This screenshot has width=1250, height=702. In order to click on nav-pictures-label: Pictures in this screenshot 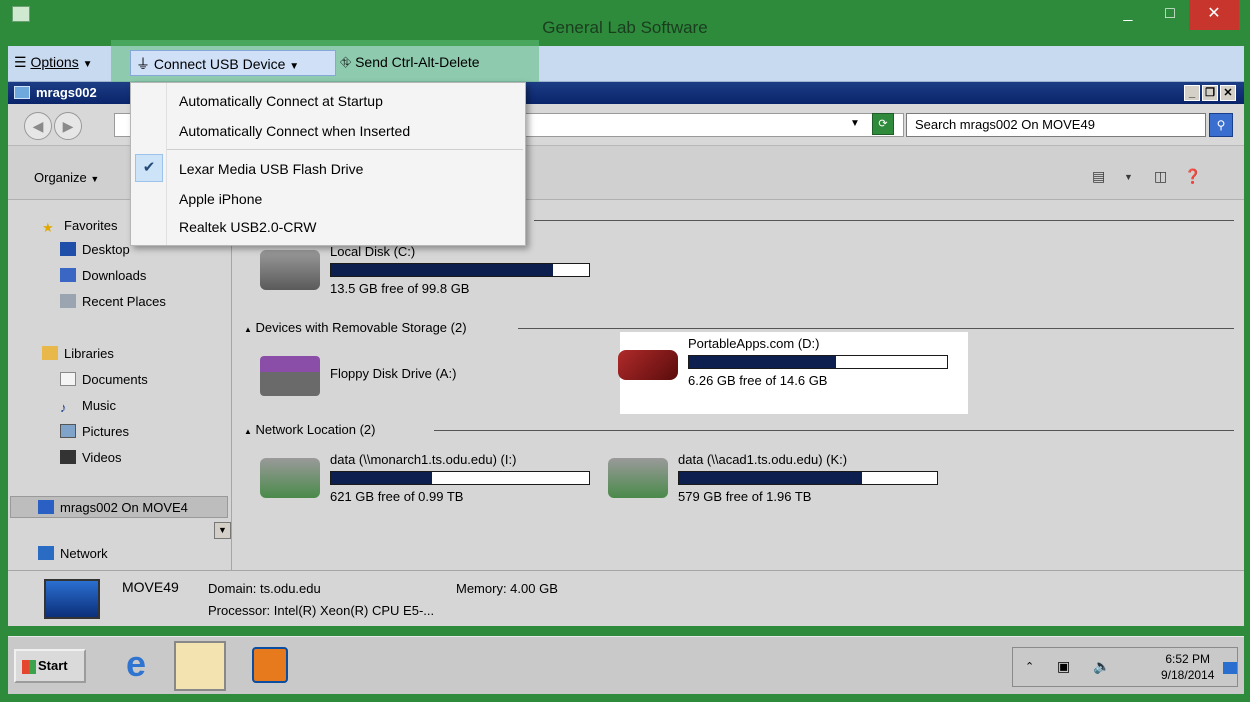, I will do `click(105, 431)`.